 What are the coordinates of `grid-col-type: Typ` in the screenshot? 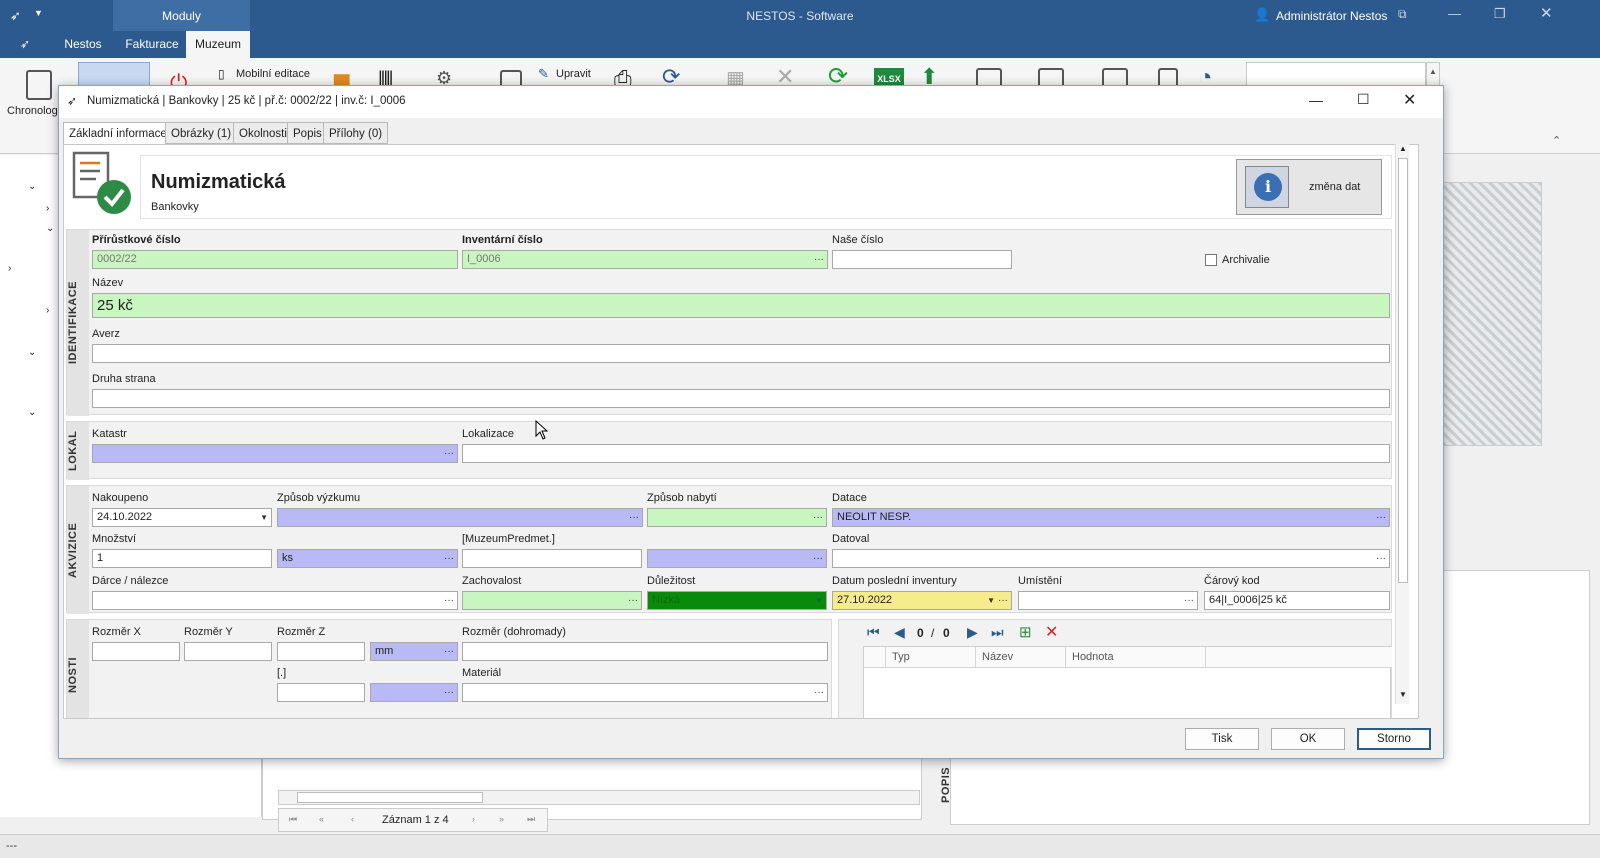 It's located at (931, 657).